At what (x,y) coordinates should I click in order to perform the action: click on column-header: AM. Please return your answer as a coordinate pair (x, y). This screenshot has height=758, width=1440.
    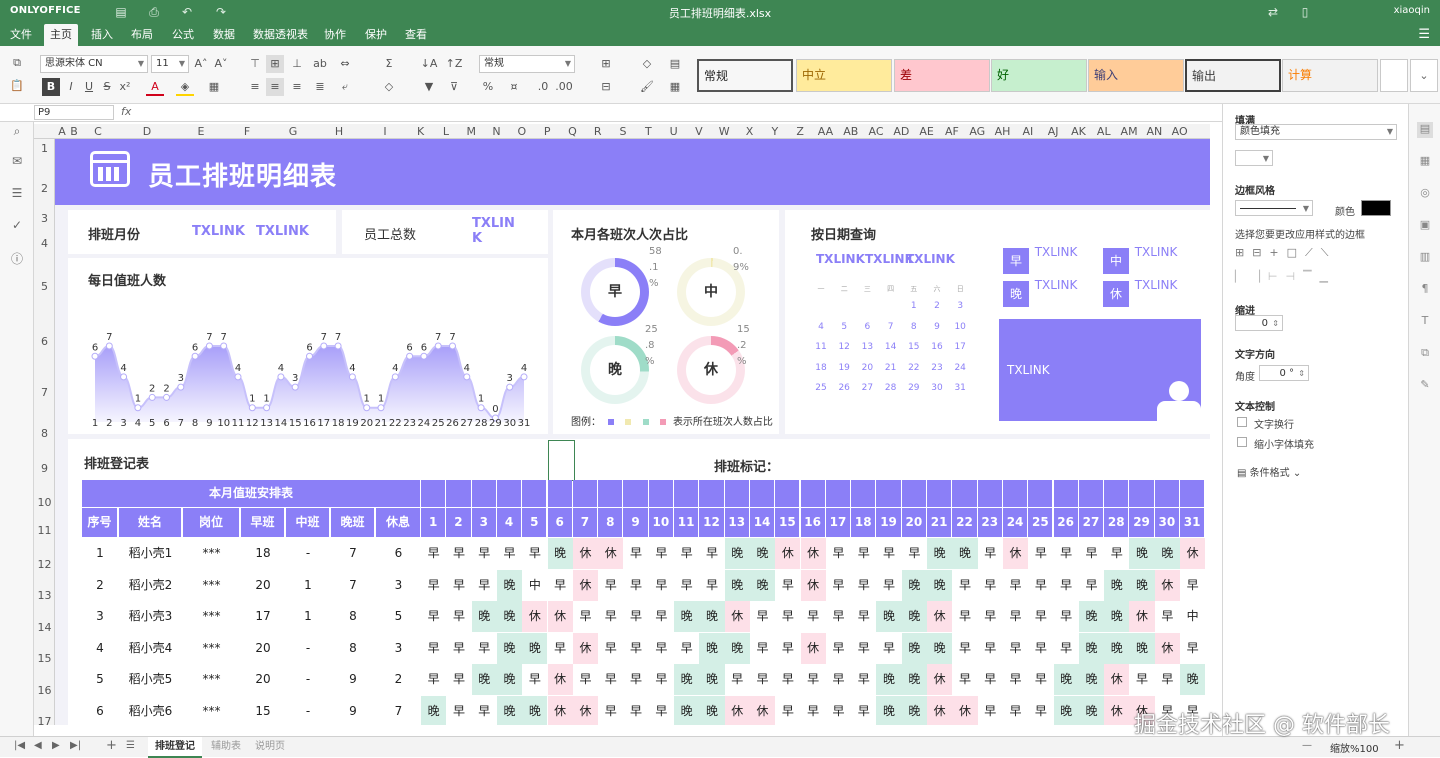
    Looking at the image, I should click on (1129, 131).